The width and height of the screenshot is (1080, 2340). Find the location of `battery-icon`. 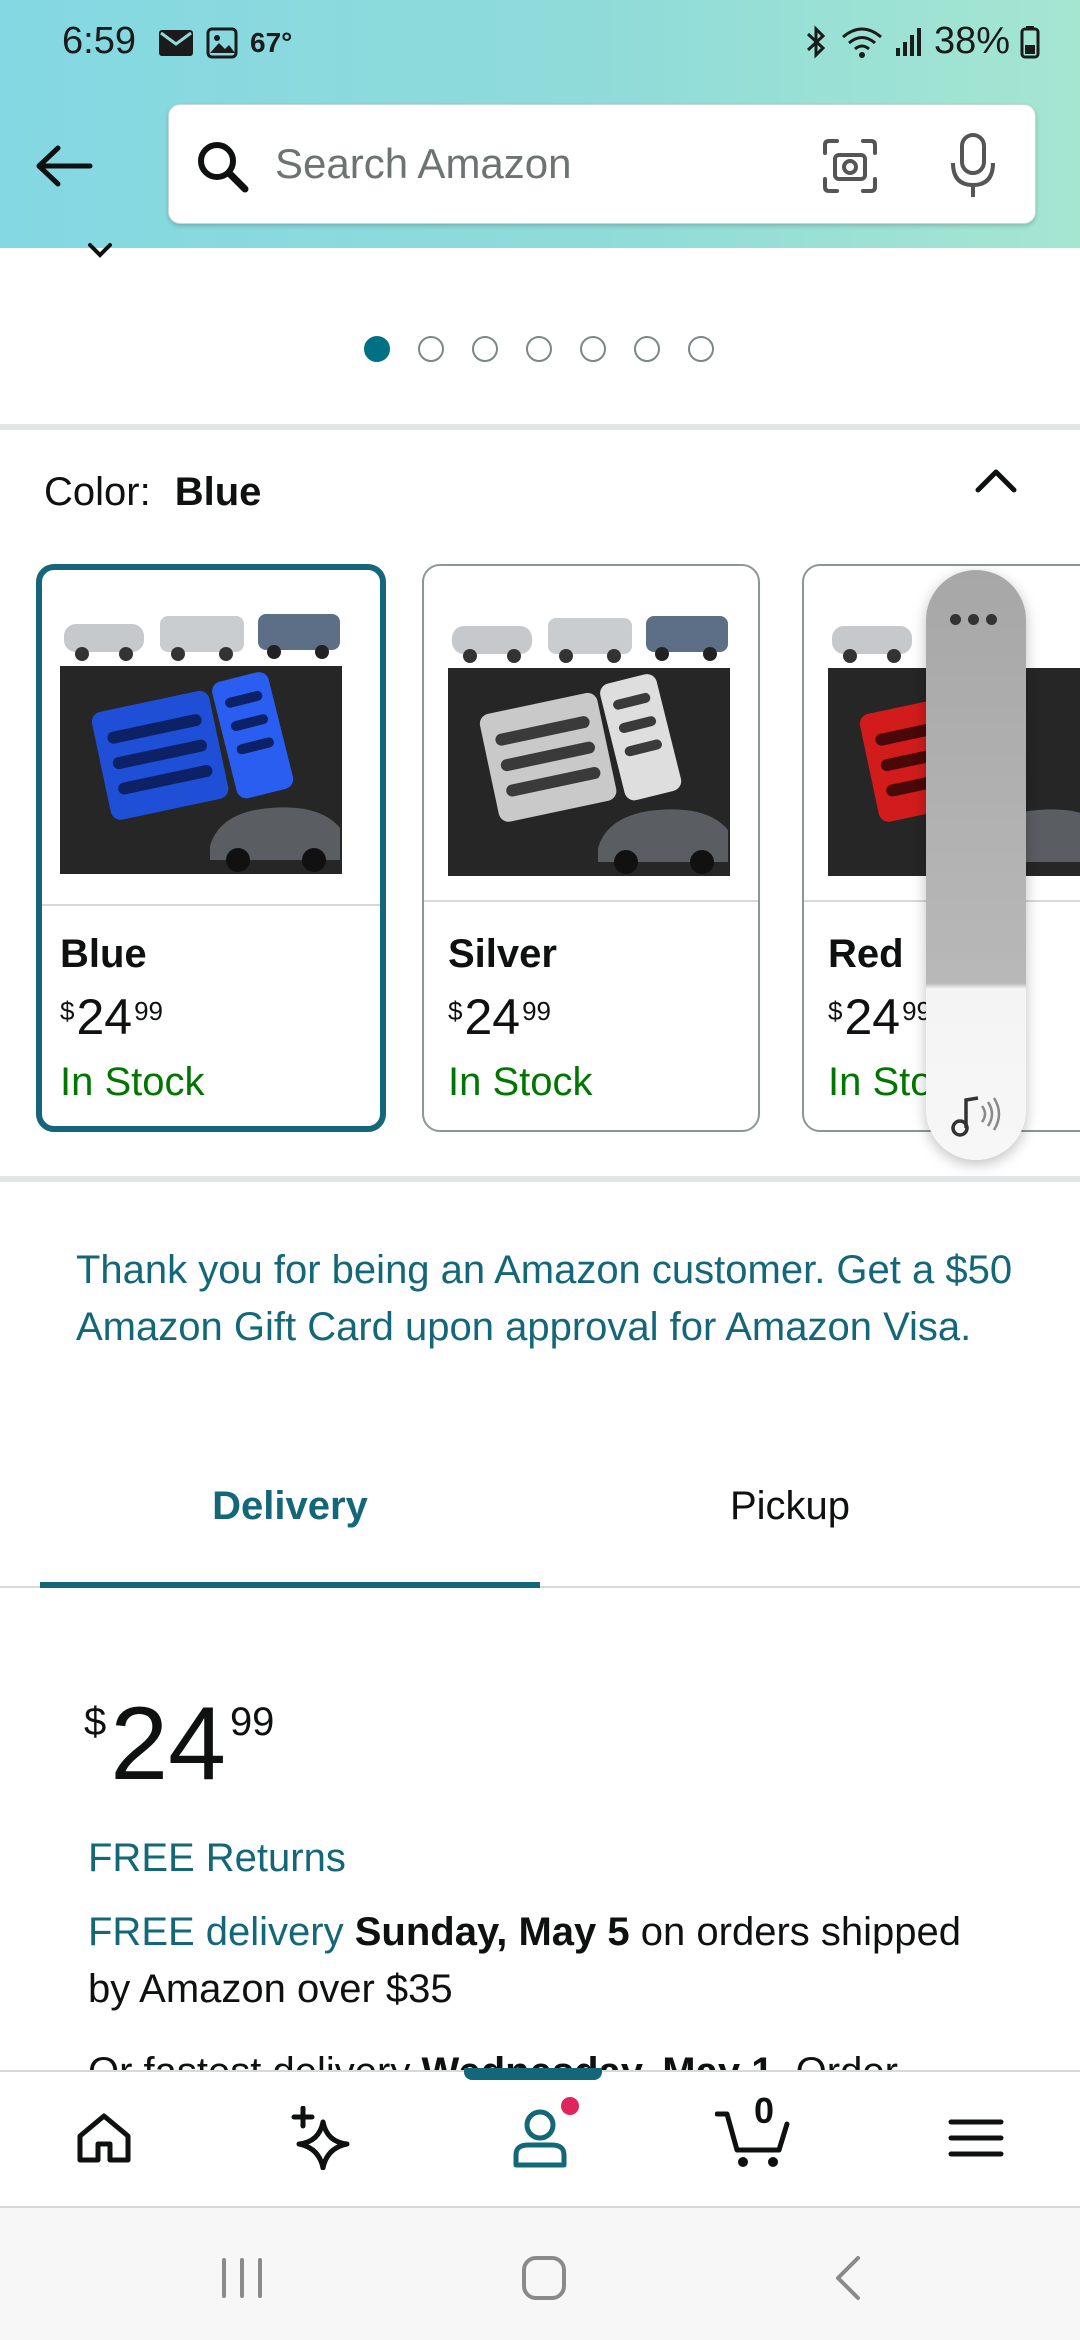

battery-icon is located at coordinates (1030, 41).